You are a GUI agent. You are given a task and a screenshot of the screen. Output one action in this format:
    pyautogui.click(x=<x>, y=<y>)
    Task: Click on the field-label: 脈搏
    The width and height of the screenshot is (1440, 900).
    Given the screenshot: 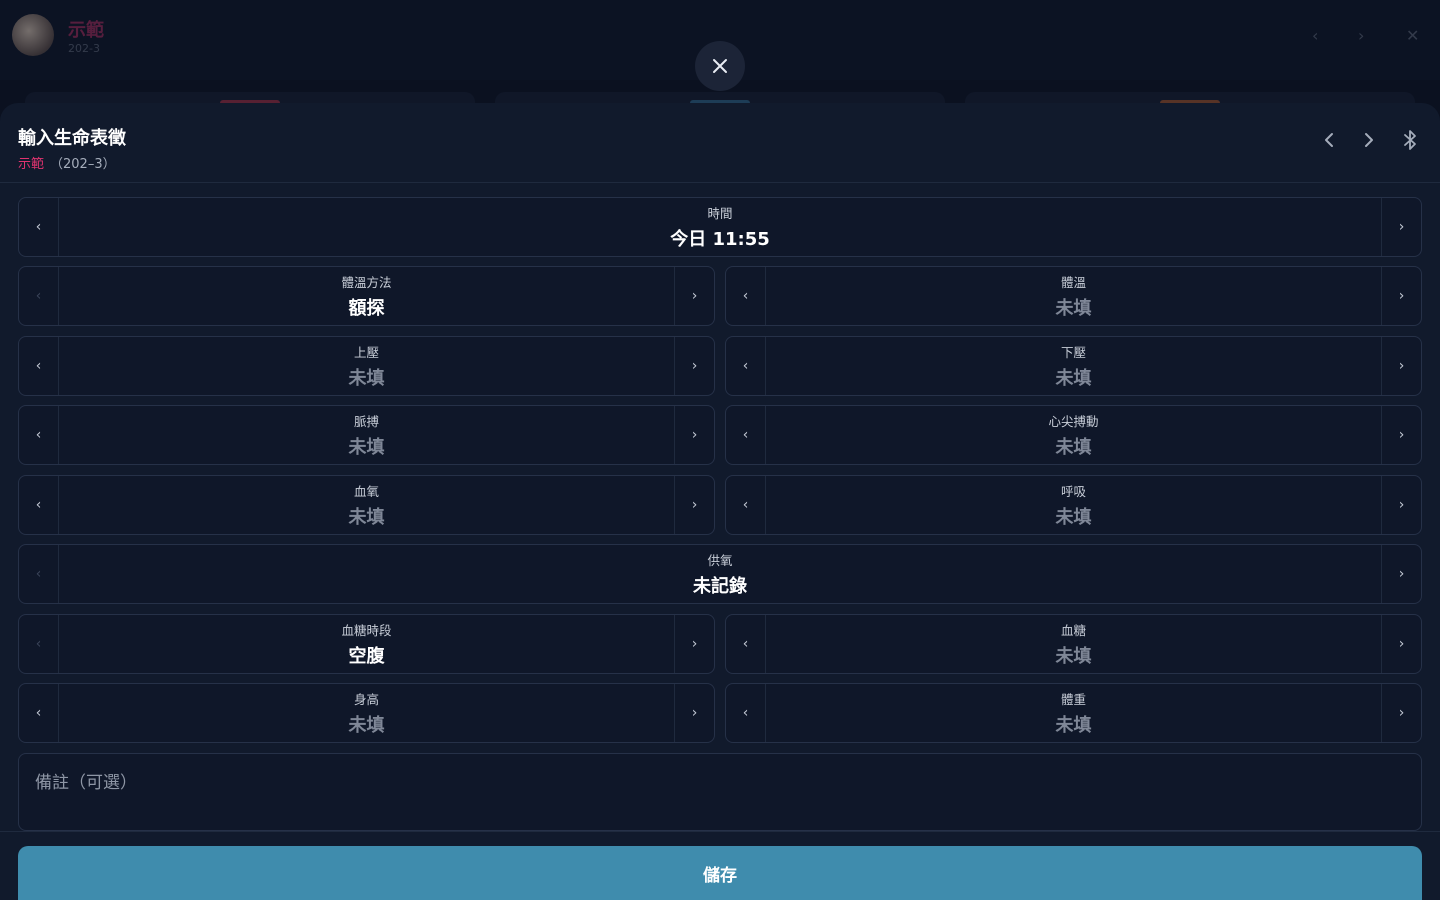 What is the action you would take?
    pyautogui.click(x=366, y=421)
    